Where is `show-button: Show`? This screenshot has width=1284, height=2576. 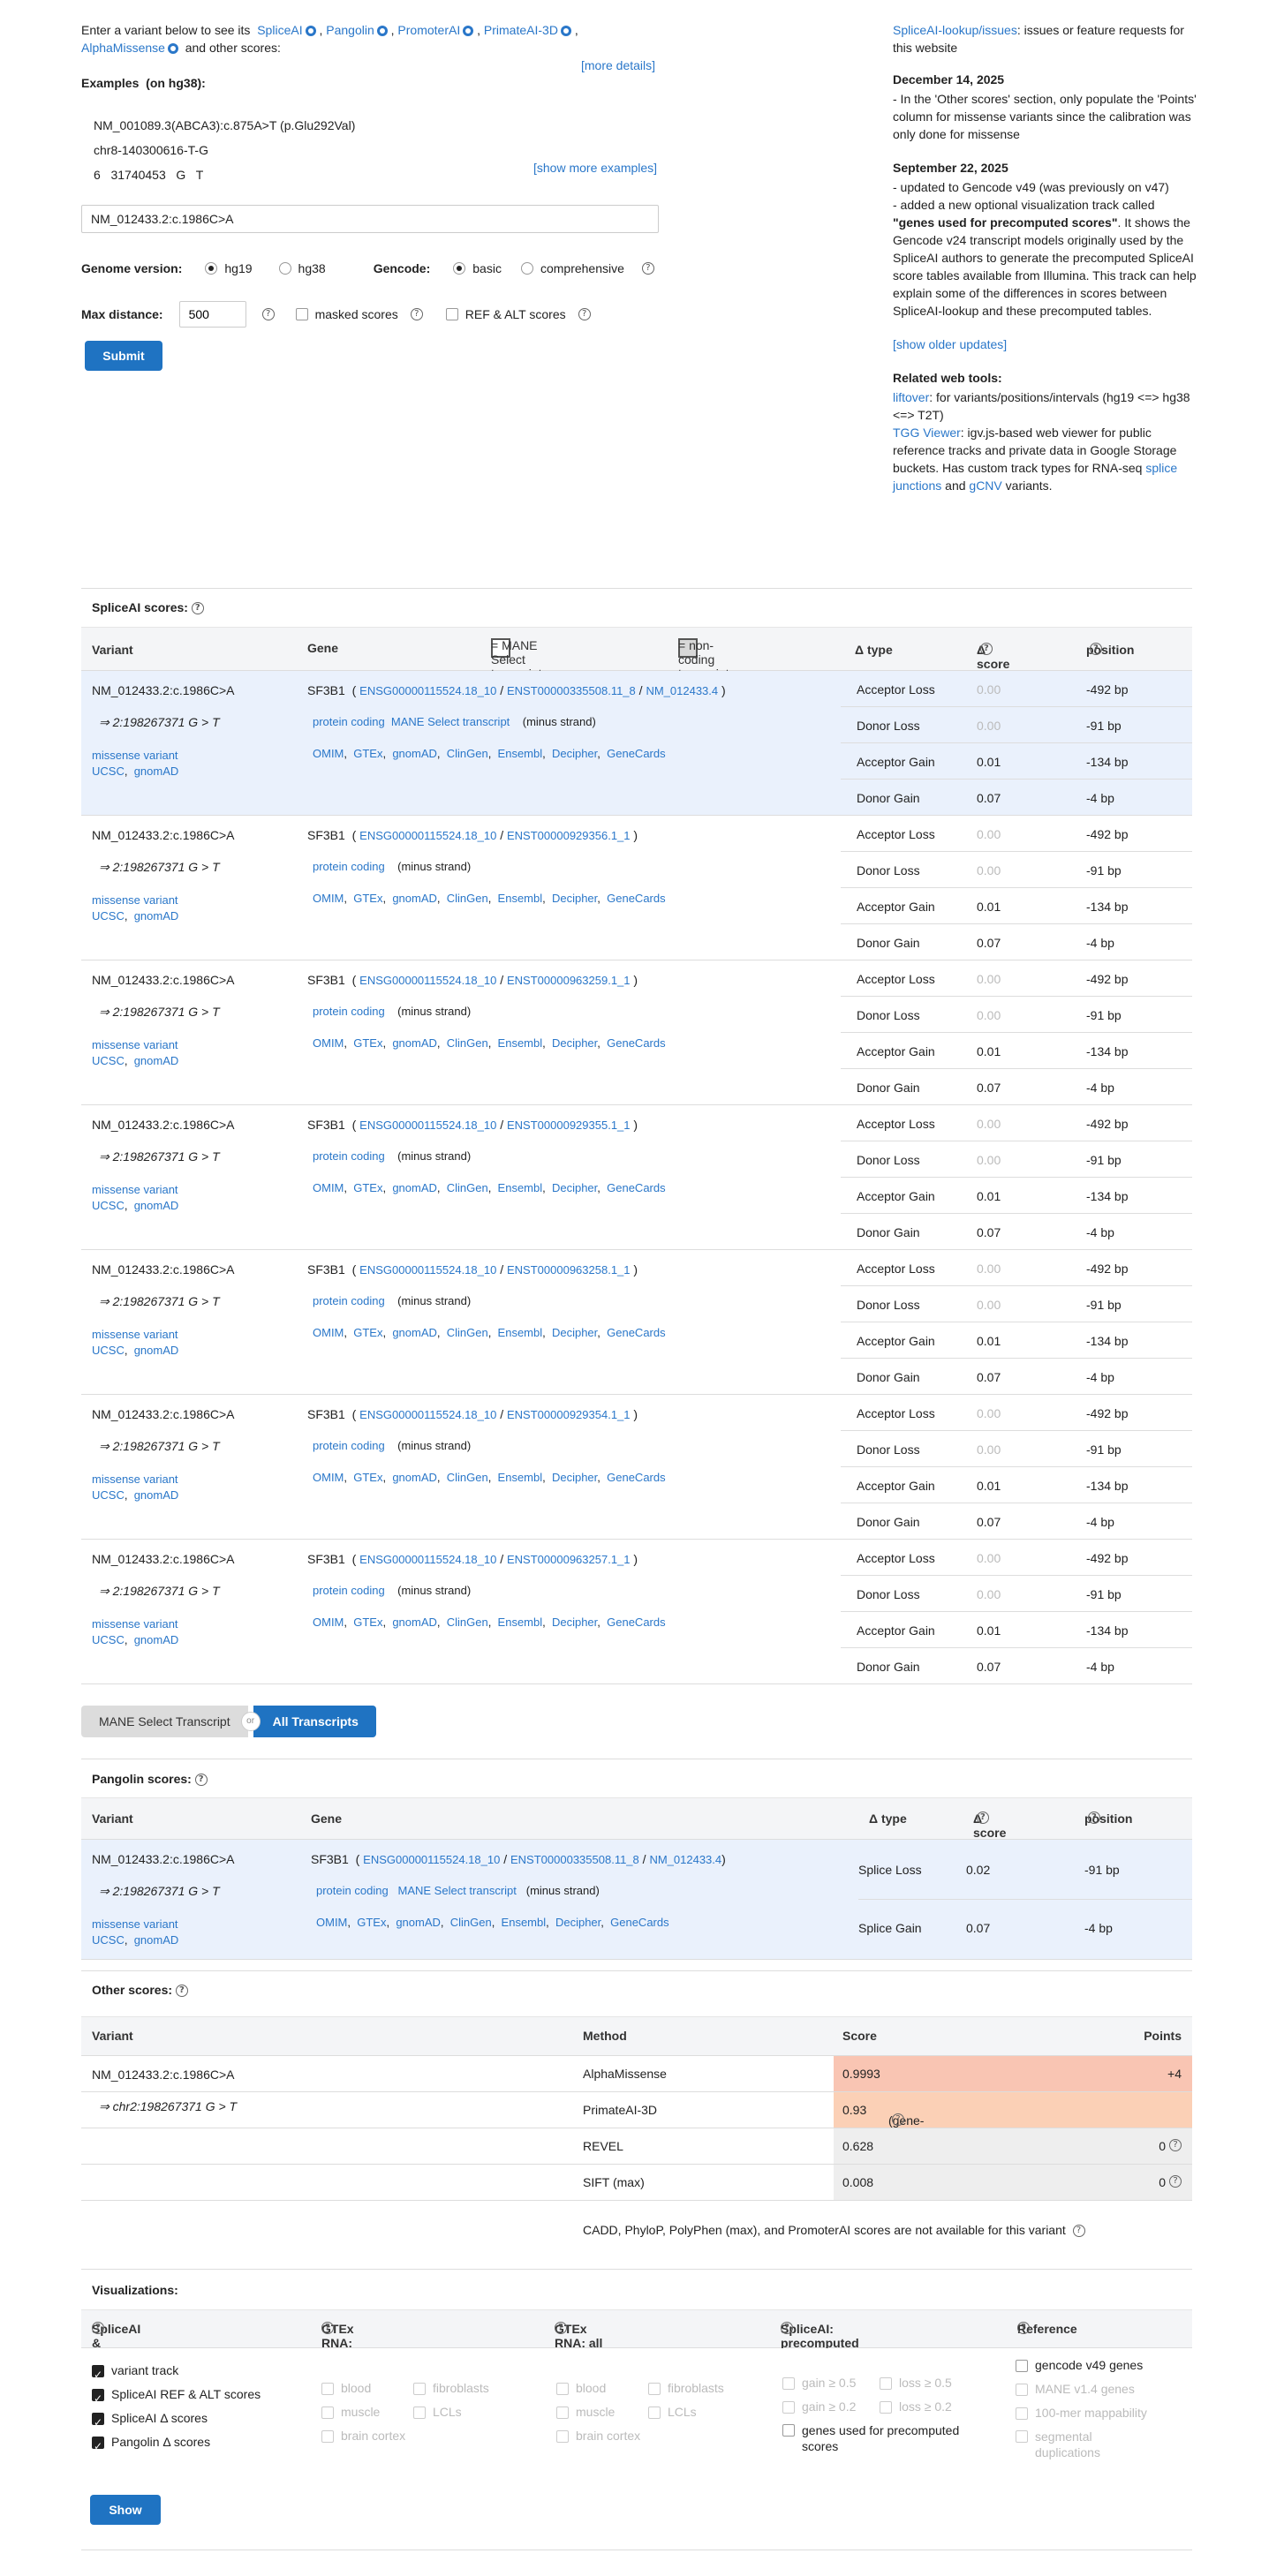
show-button: Show is located at coordinates (125, 2510).